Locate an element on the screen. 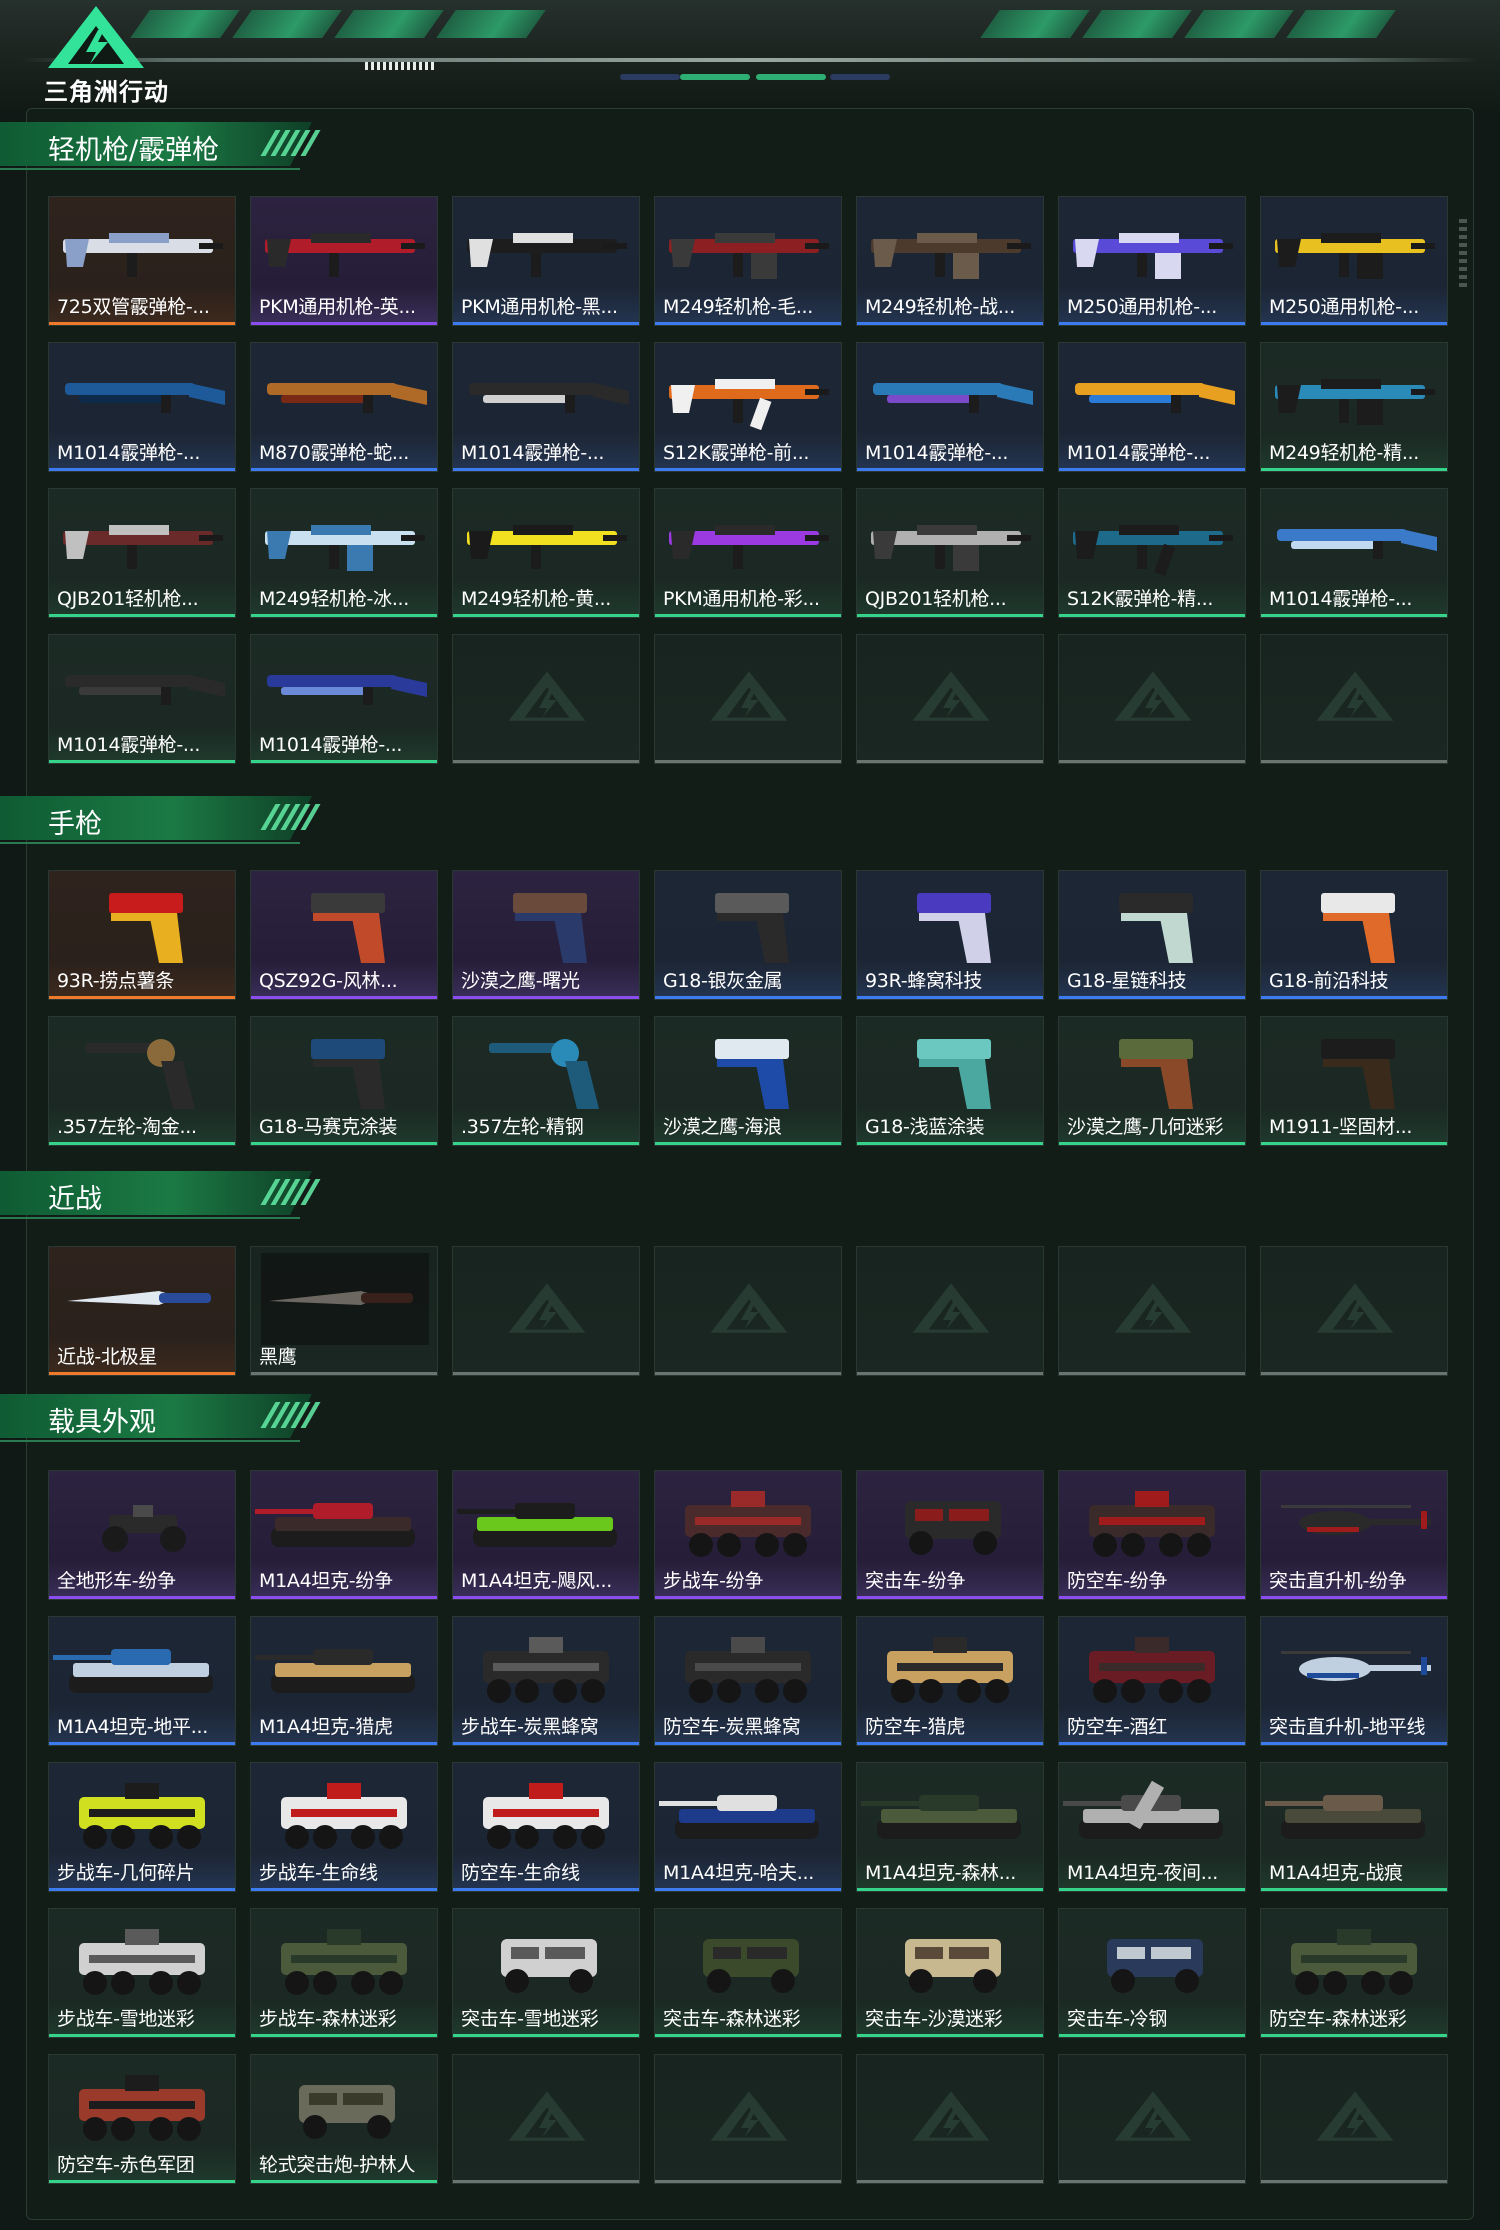 This screenshot has height=2230, width=1500. empty-slot is located at coordinates (1152, 699).